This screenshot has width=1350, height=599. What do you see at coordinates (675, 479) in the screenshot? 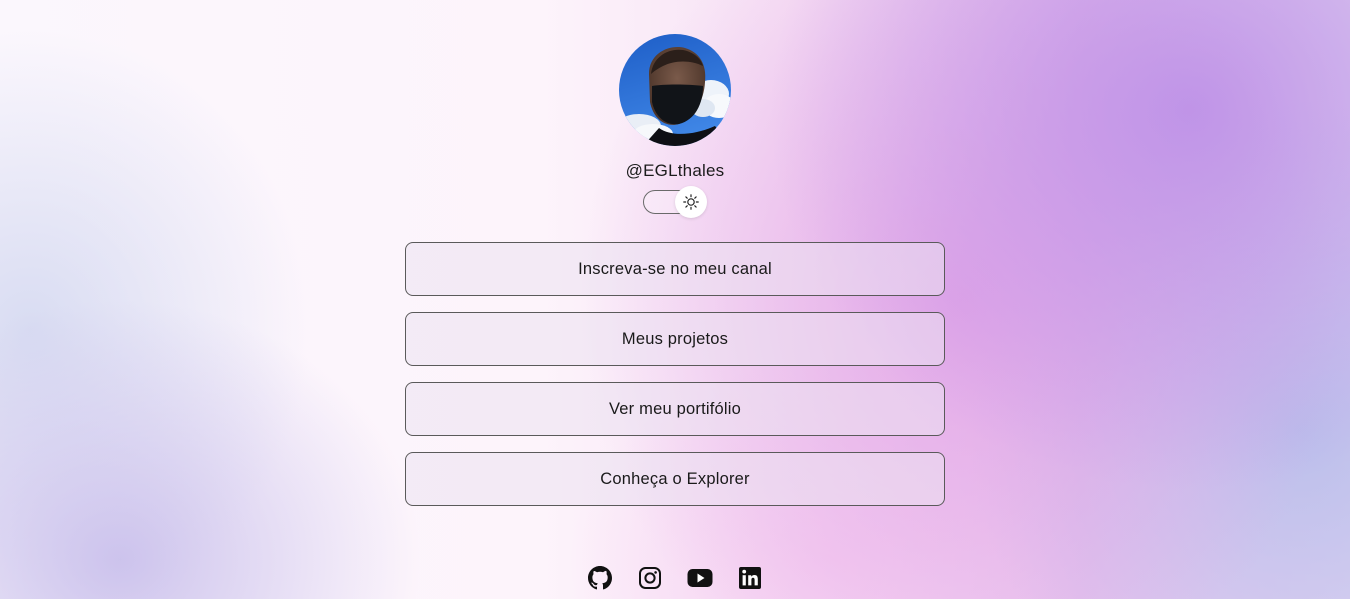
I see `link-explorer: Conheça o Explorer` at bounding box center [675, 479].